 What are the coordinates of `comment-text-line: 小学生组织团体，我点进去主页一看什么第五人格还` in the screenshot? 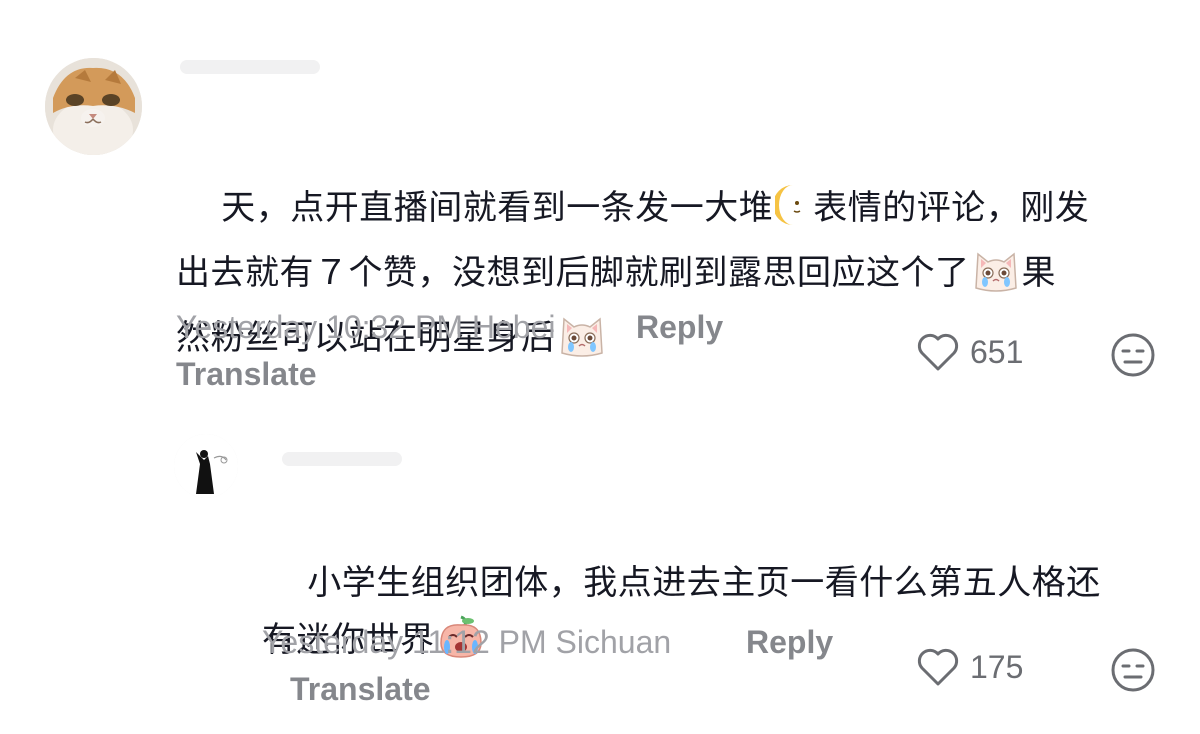 It's located at (704, 583).